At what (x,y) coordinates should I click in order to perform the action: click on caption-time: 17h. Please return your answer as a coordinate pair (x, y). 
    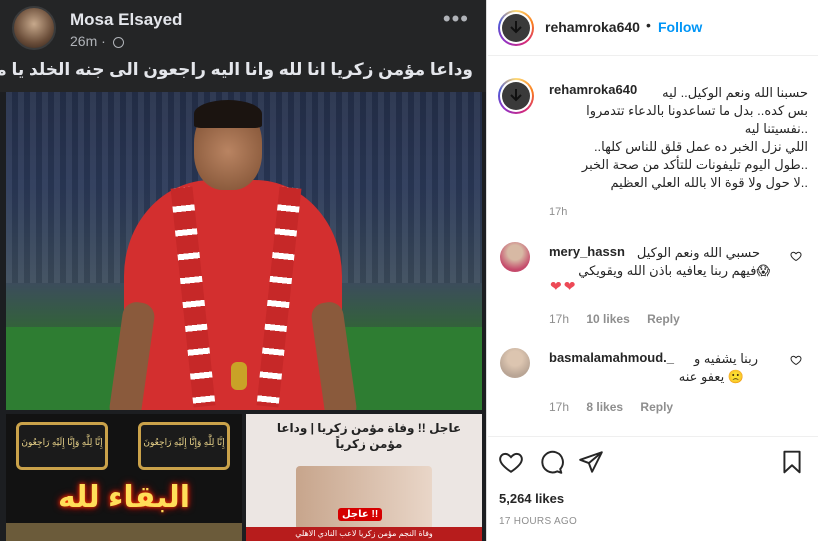
    Looking at the image, I should click on (558, 212).